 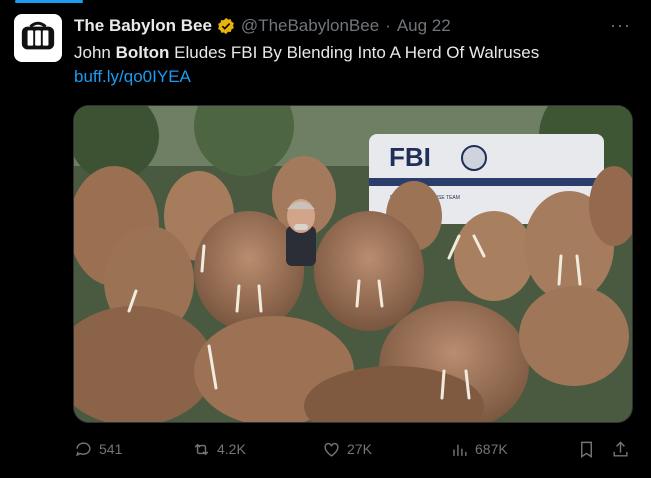 What do you see at coordinates (301, 232) in the screenshot?
I see `man-figure` at bounding box center [301, 232].